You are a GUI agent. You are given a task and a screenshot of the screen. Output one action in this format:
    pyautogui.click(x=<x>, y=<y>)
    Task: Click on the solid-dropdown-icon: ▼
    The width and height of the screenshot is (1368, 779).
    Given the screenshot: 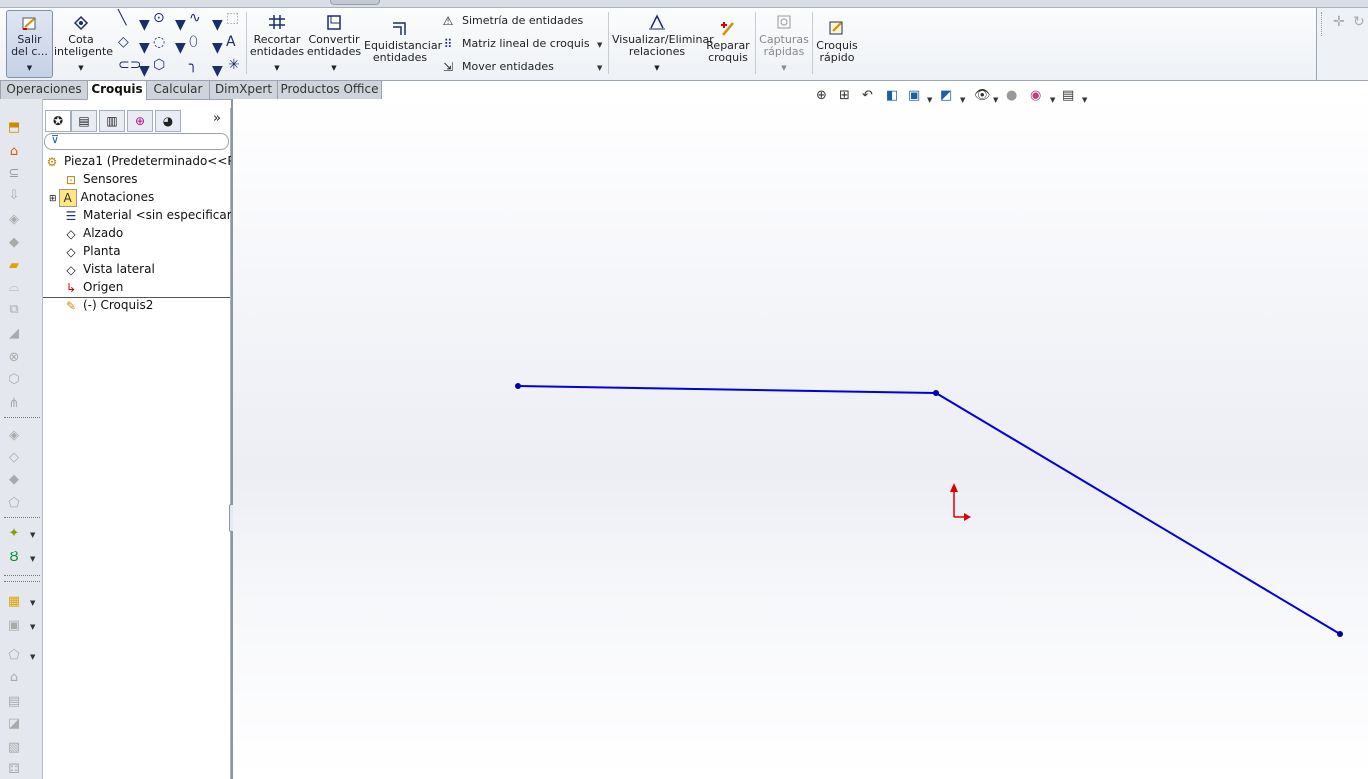 What is the action you would take?
    pyautogui.click(x=32, y=657)
    